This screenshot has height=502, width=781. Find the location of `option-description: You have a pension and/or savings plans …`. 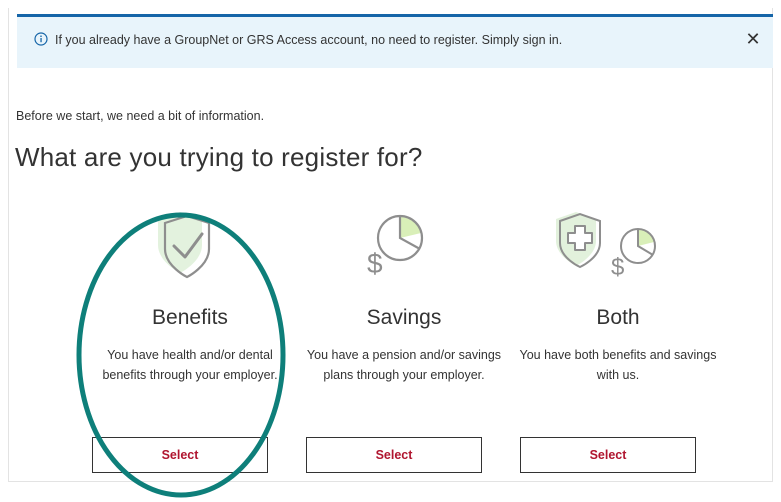

option-description: You have a pension and/or savings plans … is located at coordinates (404, 365).